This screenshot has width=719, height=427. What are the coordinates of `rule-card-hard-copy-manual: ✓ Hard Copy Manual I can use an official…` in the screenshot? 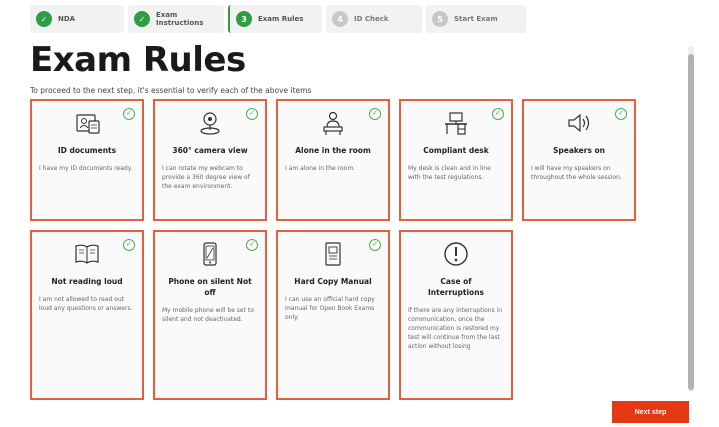 It's located at (333, 315).